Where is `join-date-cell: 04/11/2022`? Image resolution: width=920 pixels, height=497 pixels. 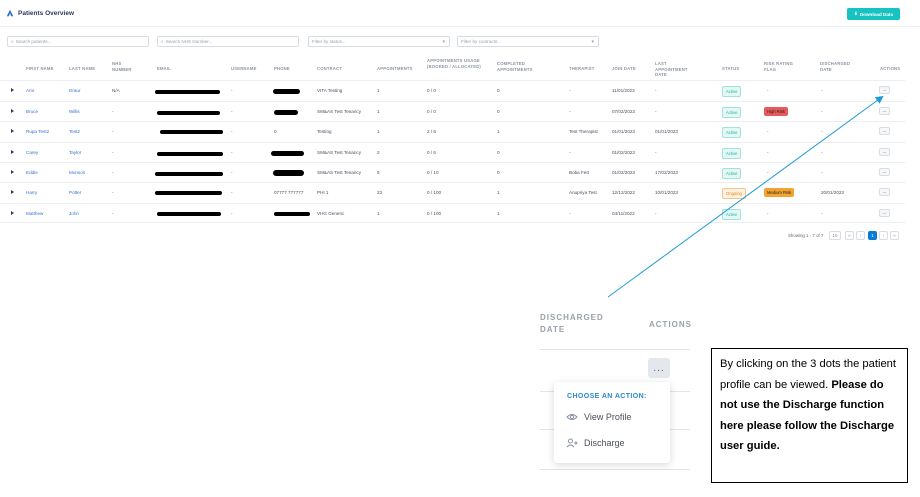
join-date-cell: 04/11/2022 is located at coordinates (623, 213).